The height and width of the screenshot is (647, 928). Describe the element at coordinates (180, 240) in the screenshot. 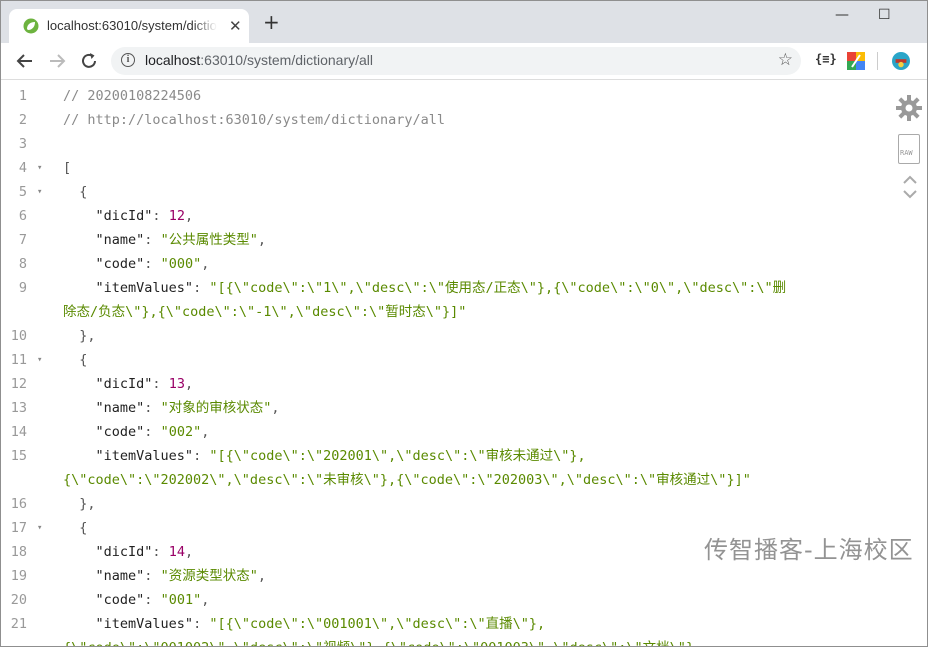

I see `code-text: "name": "公共属性类型",` at that location.